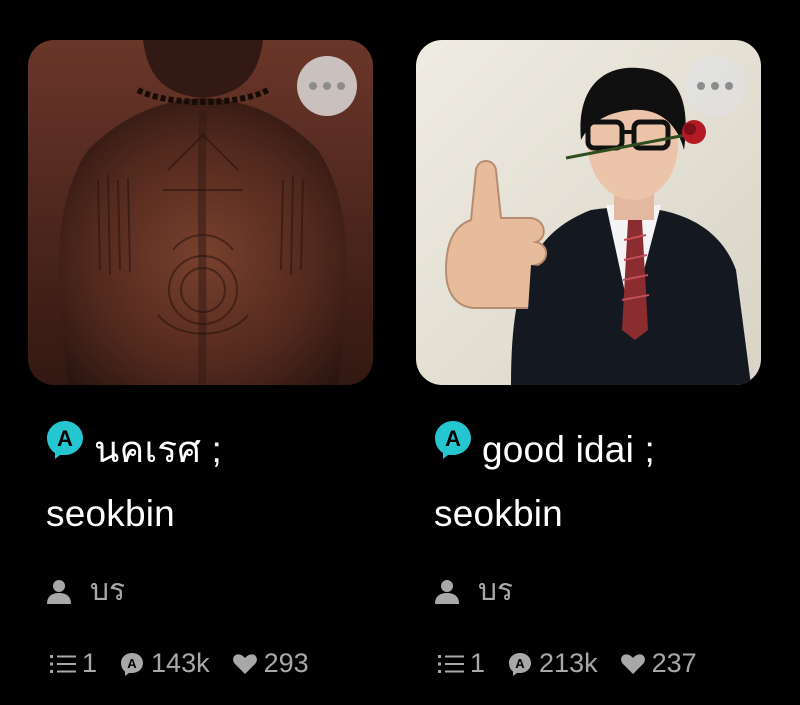 This screenshot has height=705, width=800. I want to click on votes-count-value: 237, so click(674, 663).